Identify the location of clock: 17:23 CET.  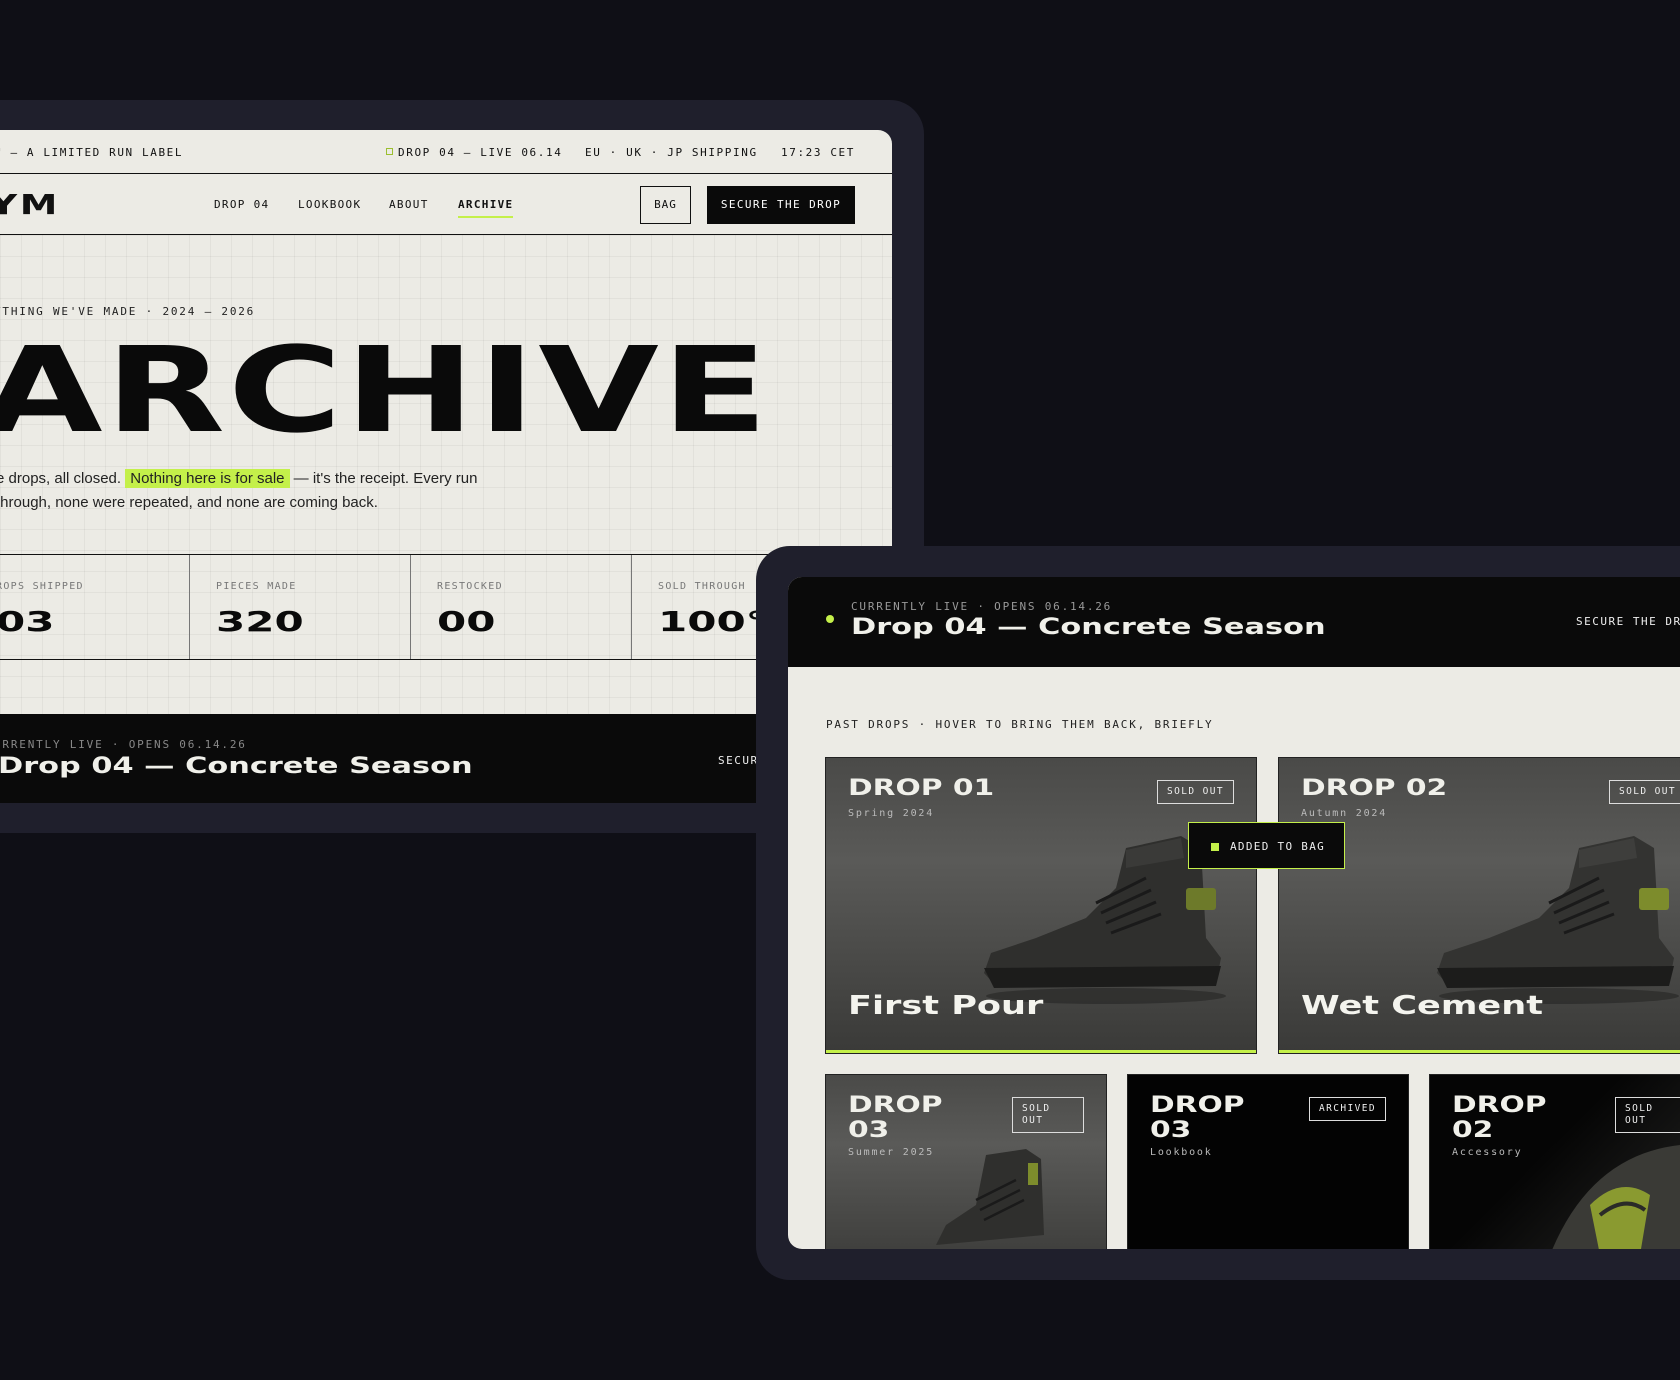
(818, 152).